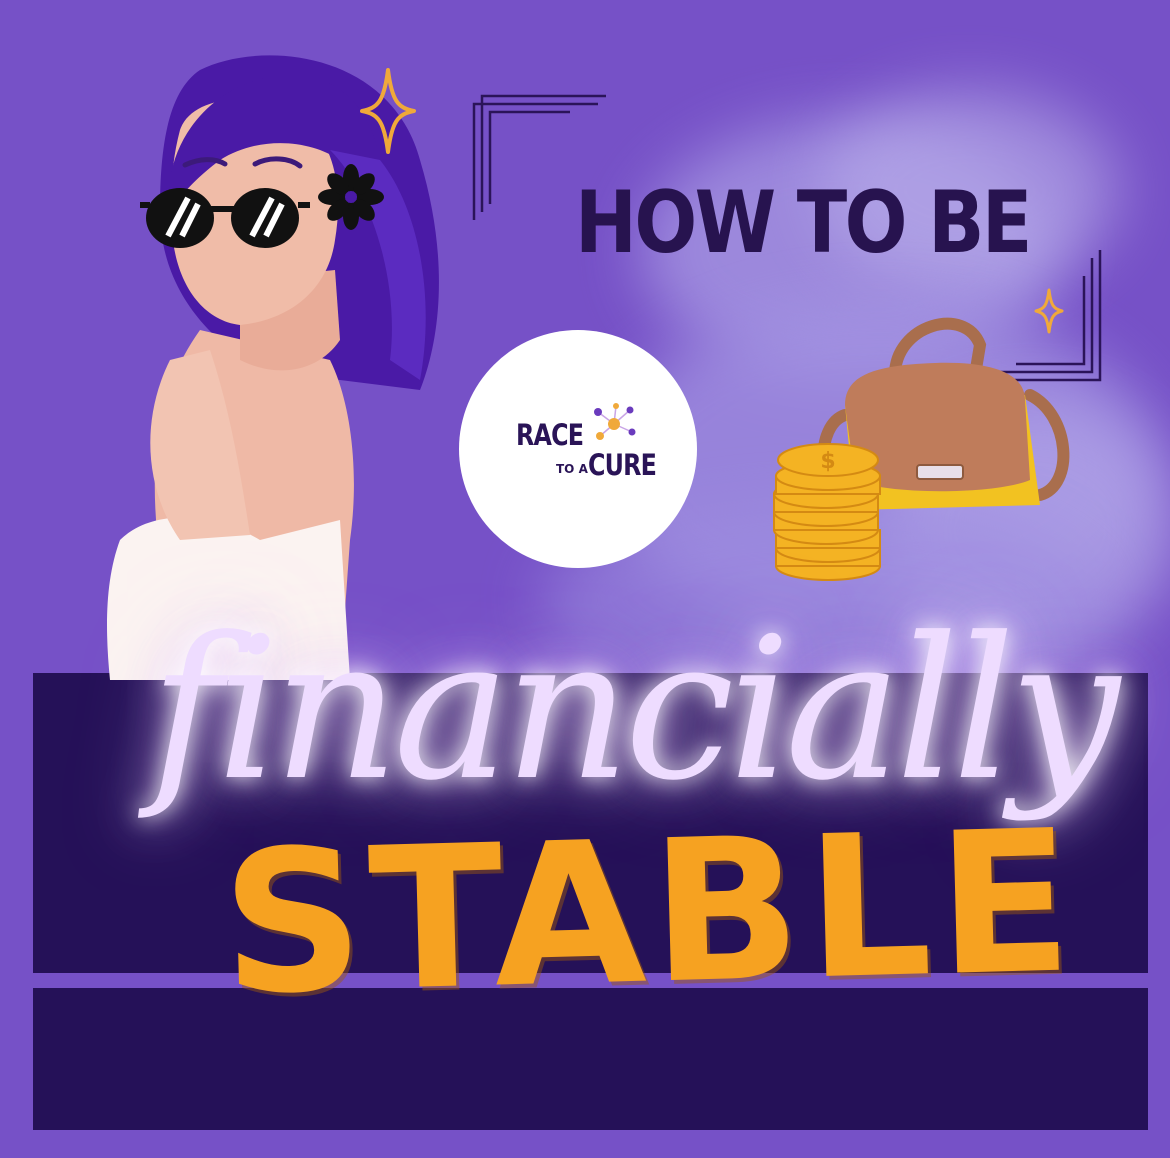 The height and width of the screenshot is (1158, 1170). I want to click on headline: HOW TO BE, so click(803, 223).